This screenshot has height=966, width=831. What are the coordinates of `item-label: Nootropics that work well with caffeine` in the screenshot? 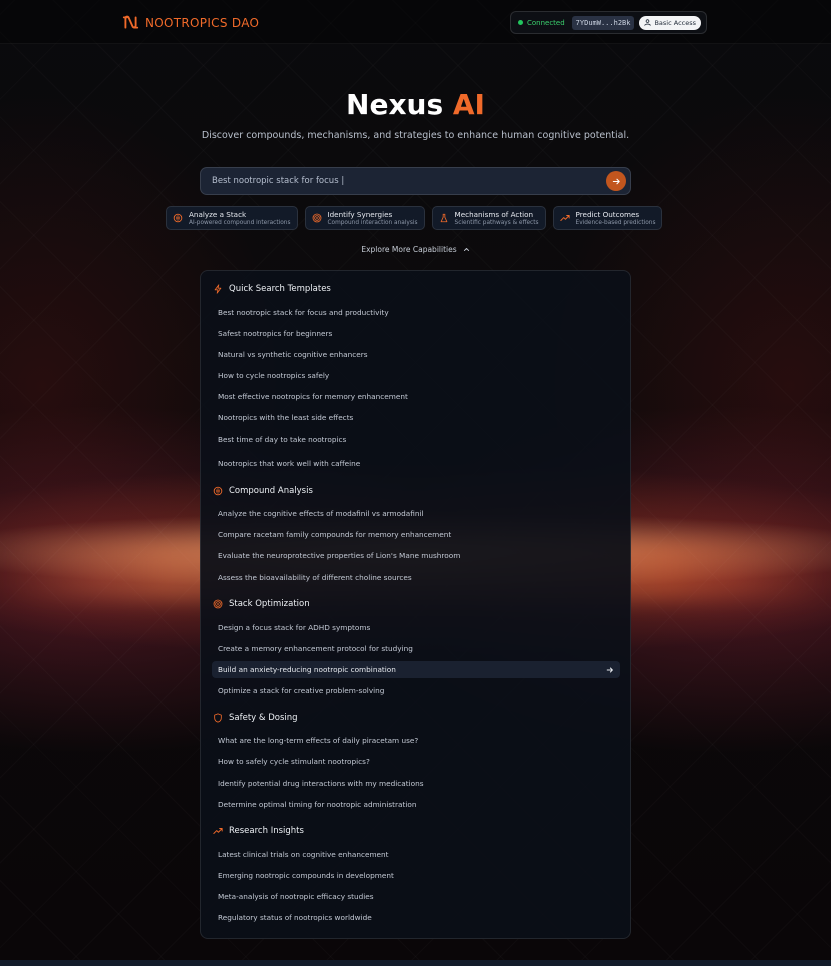 It's located at (289, 463).